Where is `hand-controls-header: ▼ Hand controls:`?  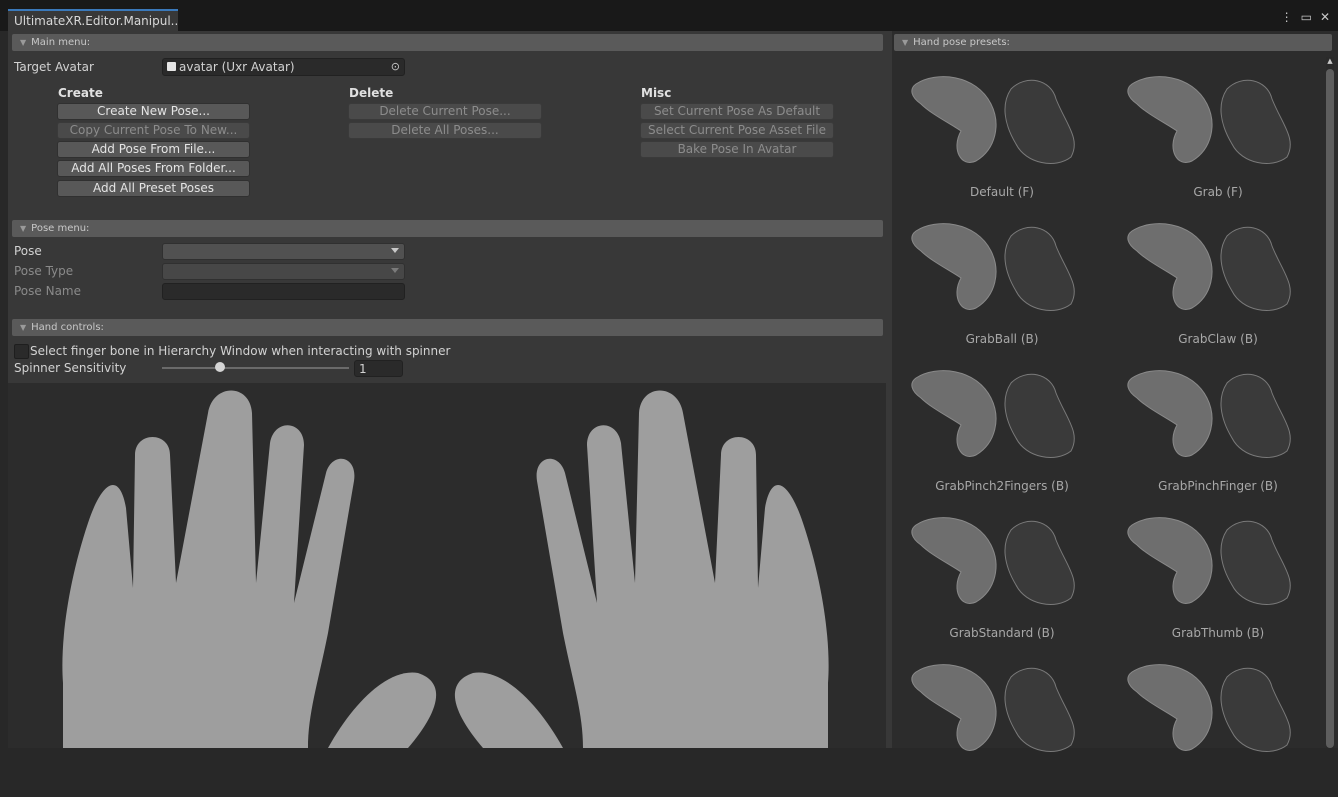 hand-controls-header: ▼ Hand controls: is located at coordinates (447, 327).